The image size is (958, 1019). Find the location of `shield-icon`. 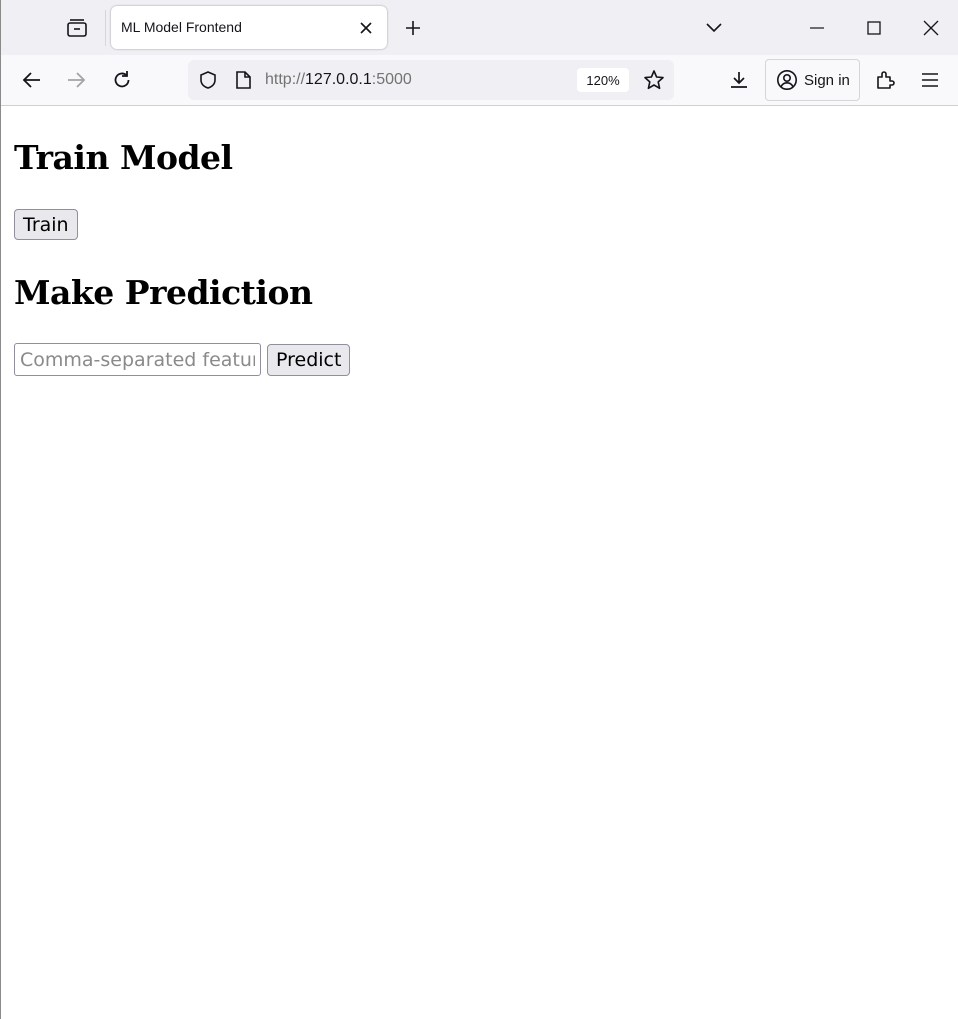

shield-icon is located at coordinates (208, 82).